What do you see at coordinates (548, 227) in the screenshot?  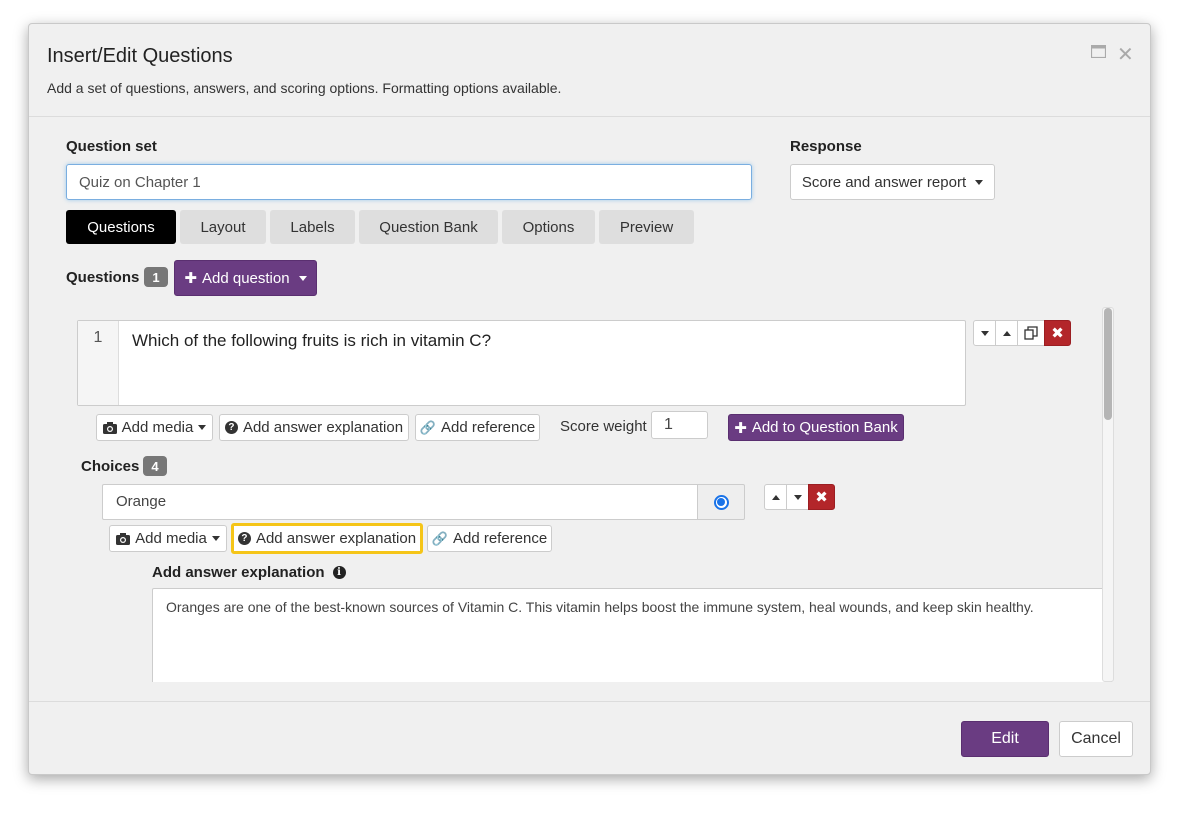 I see `tab-options: Options` at bounding box center [548, 227].